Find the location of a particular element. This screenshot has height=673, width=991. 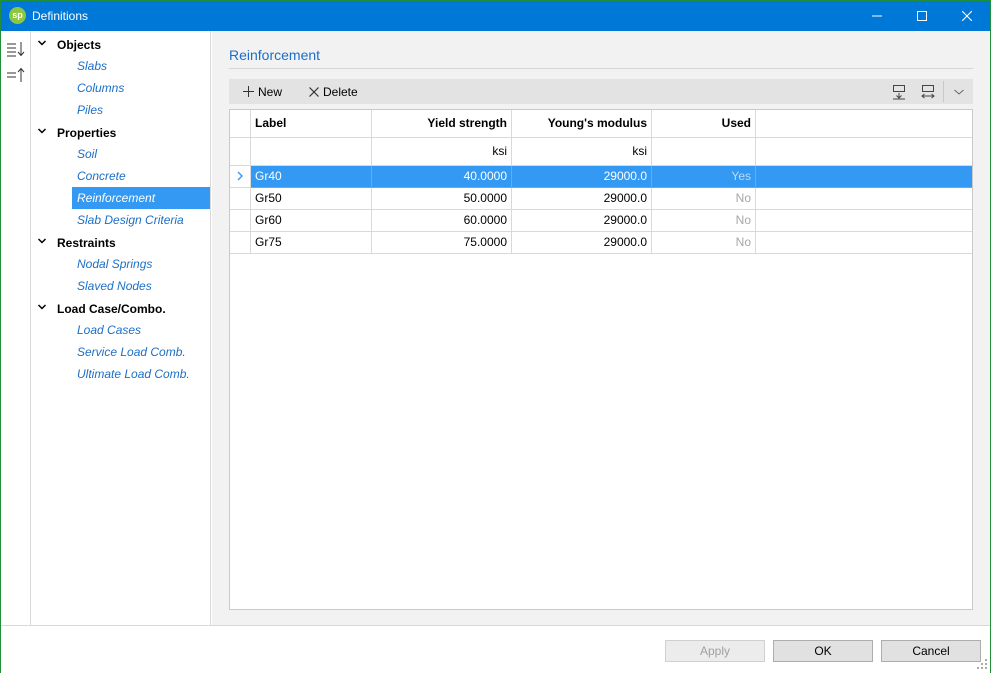

close-icon is located at coordinates (967, 16).